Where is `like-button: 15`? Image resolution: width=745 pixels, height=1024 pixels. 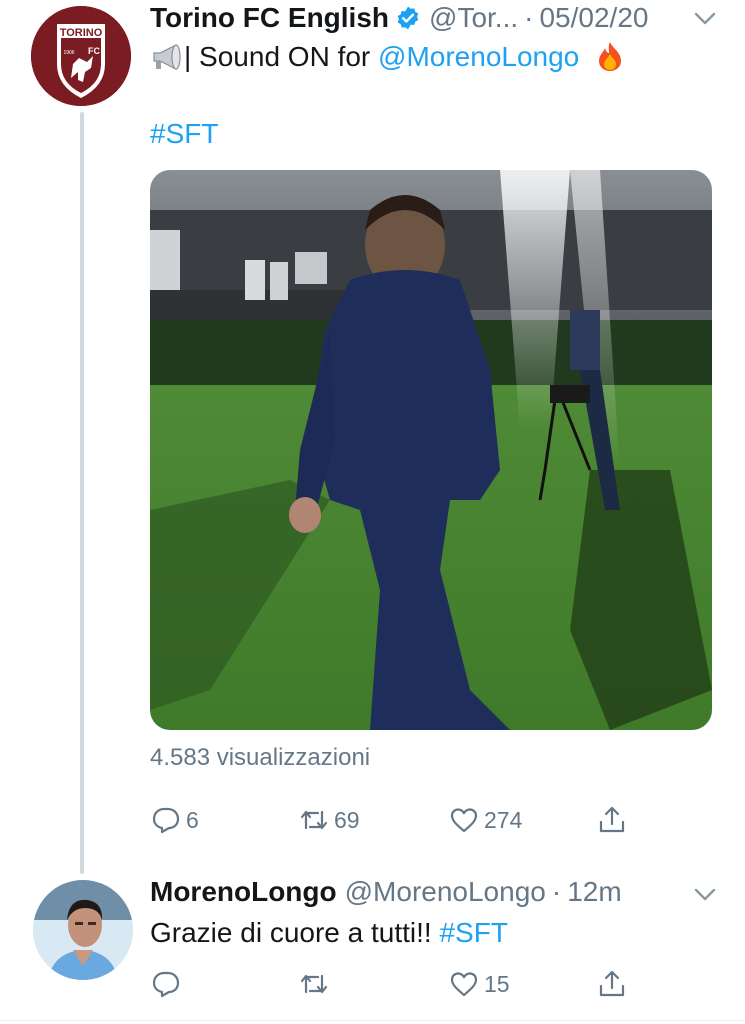
like-button: 15 is located at coordinates (479, 984).